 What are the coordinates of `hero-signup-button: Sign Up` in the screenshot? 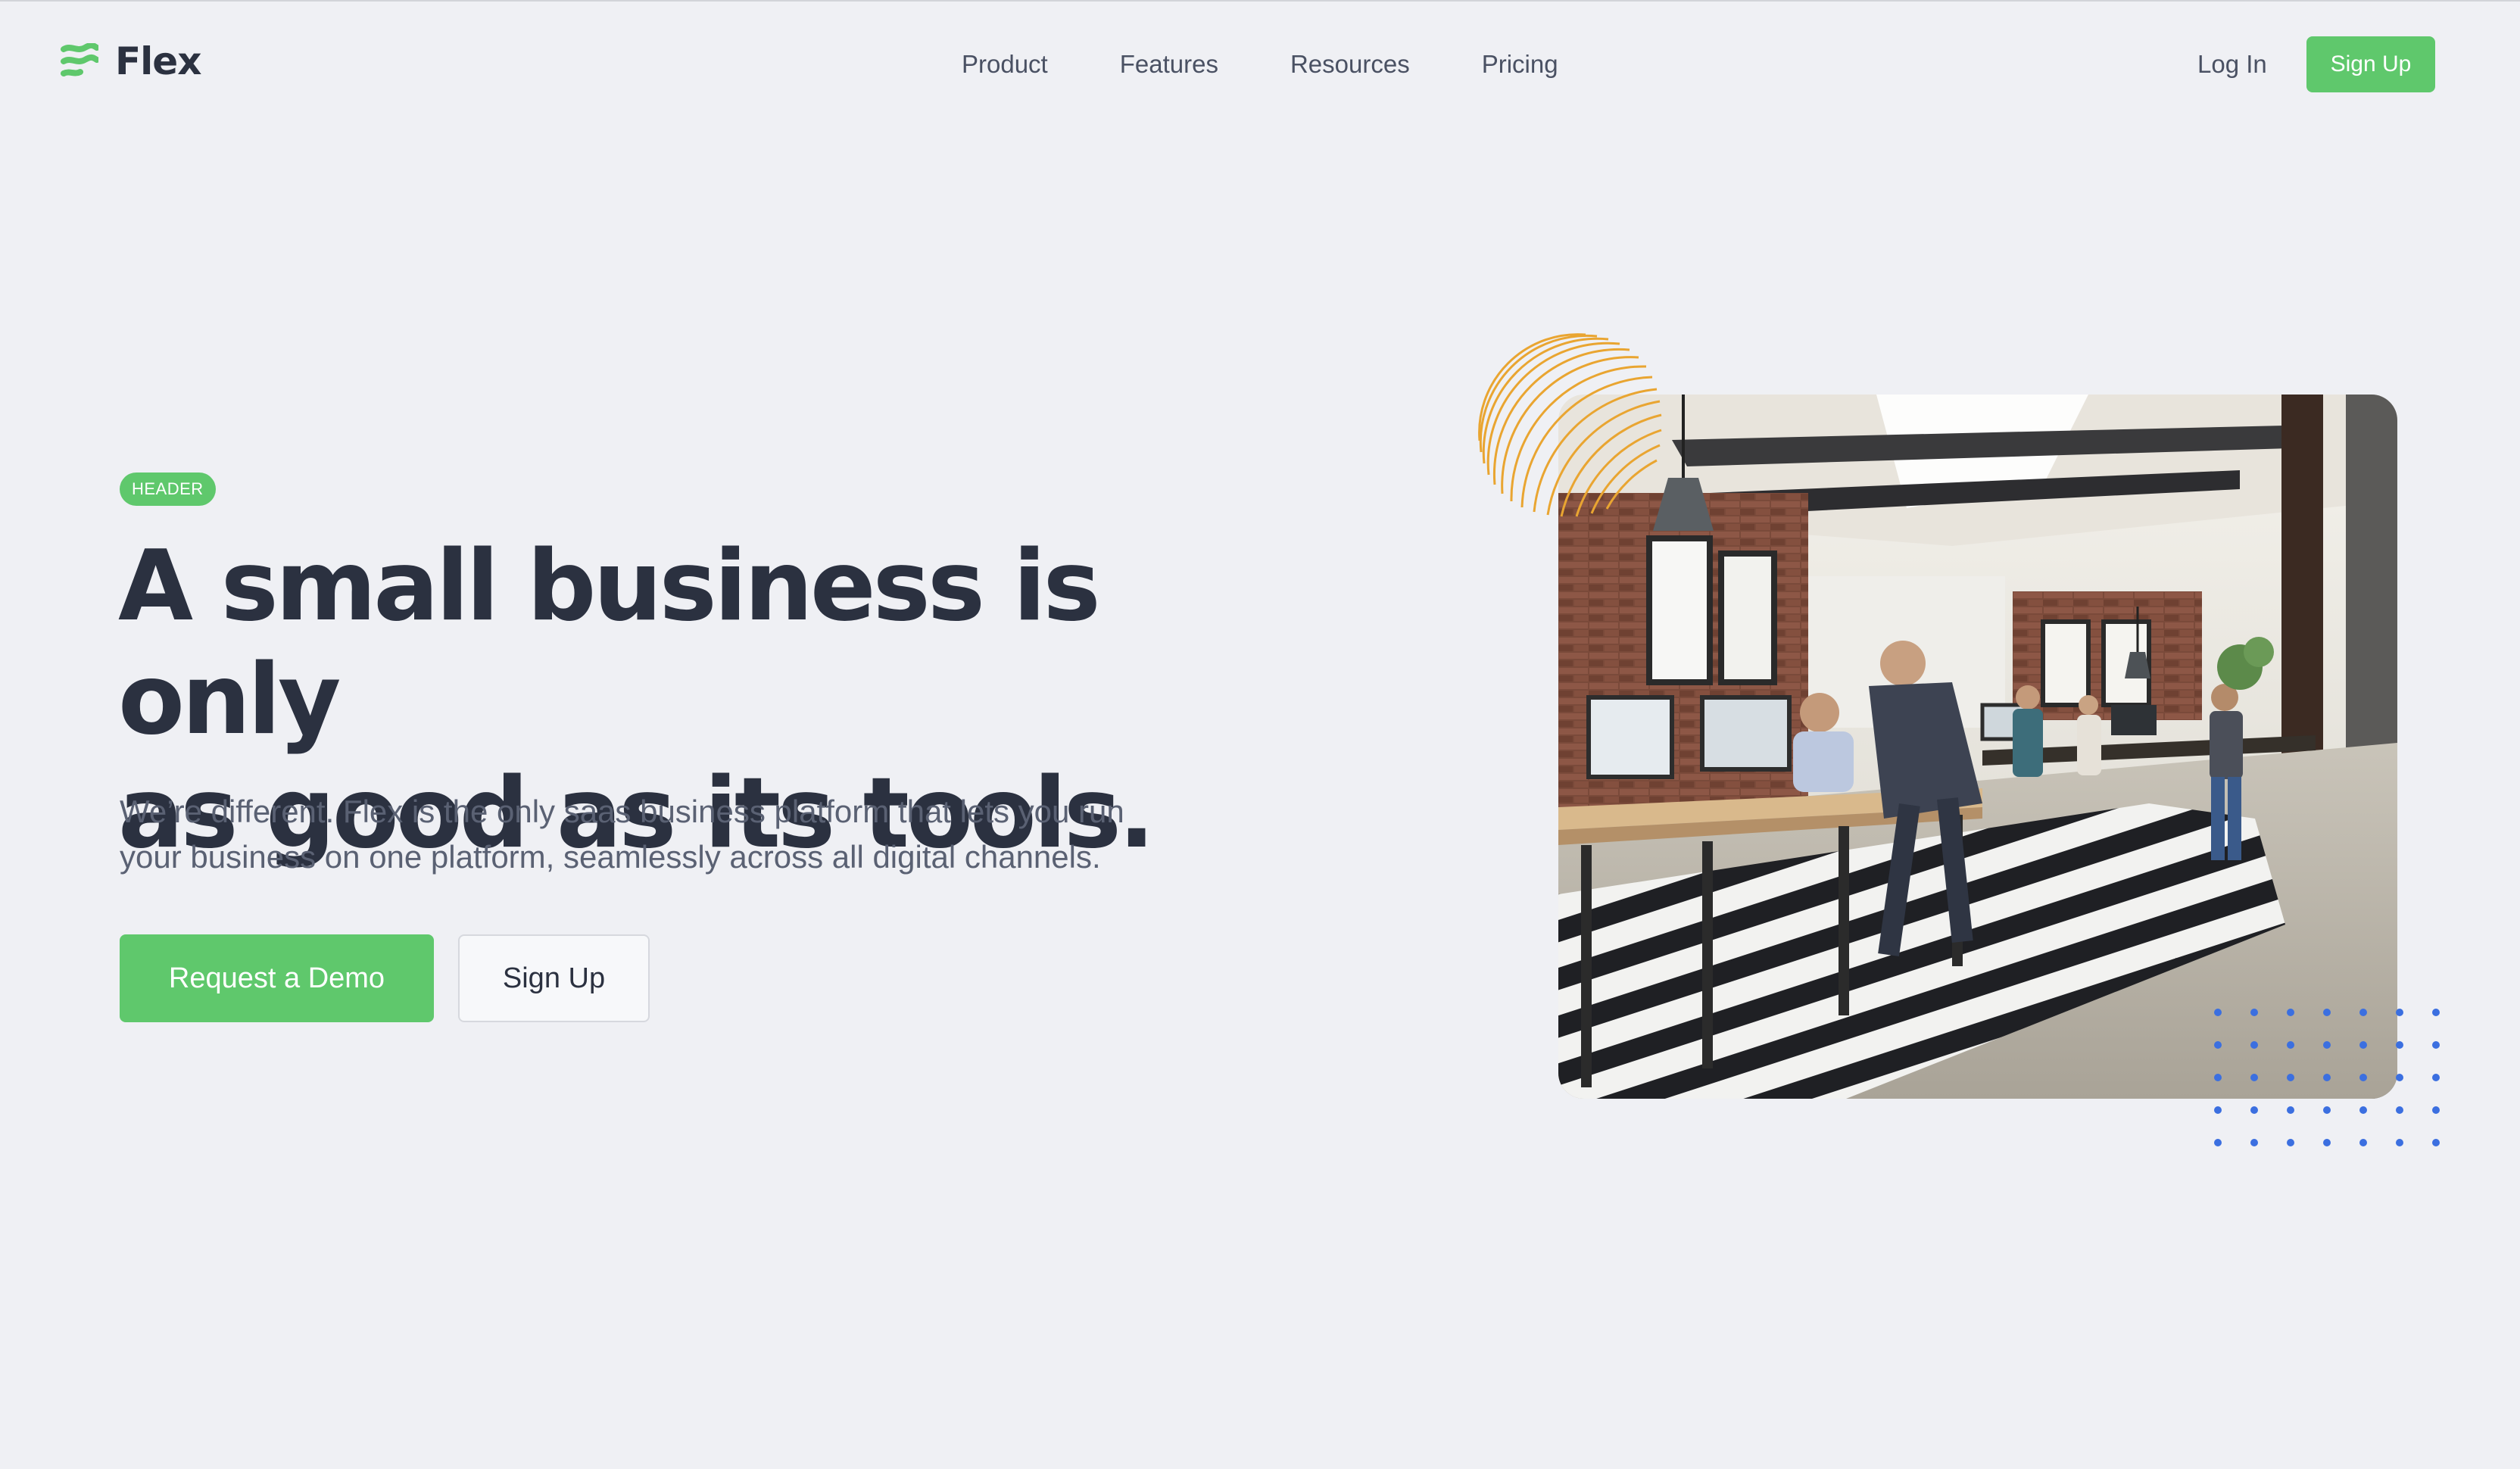 It's located at (554, 978).